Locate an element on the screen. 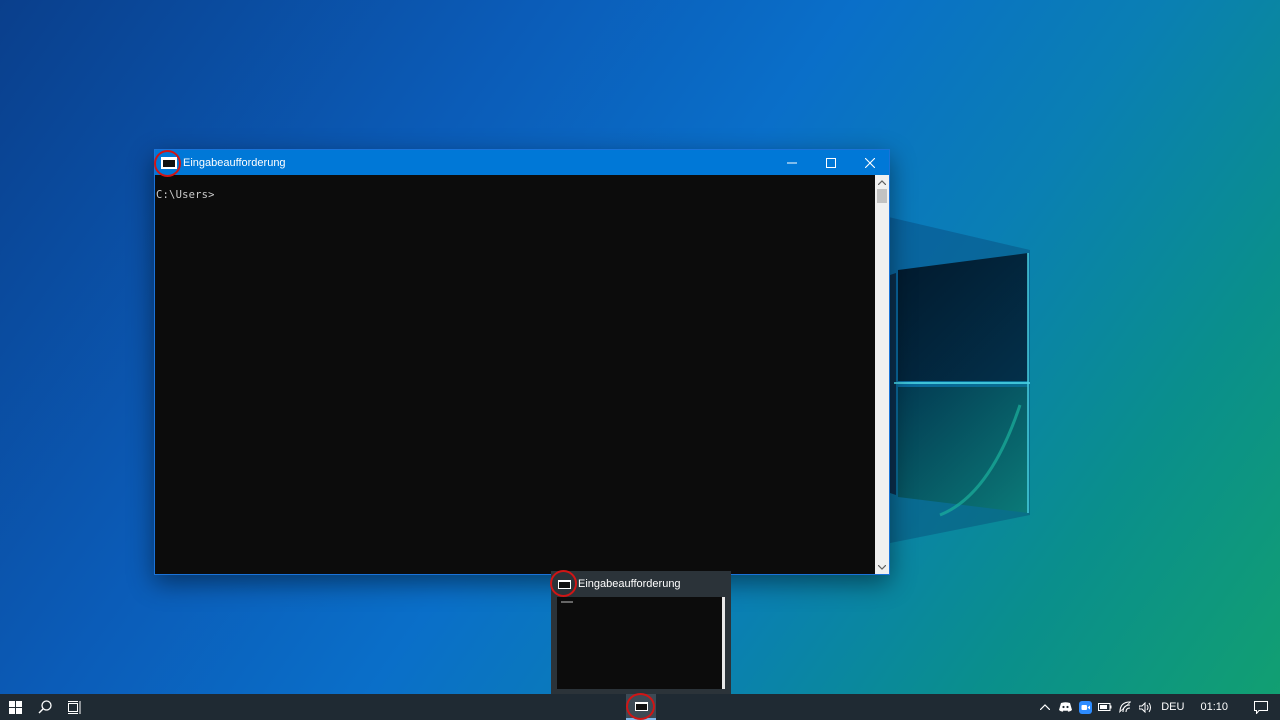 Image resolution: width=1280 pixels, height=720 pixels. notification-icon is located at coordinates (1261, 707).